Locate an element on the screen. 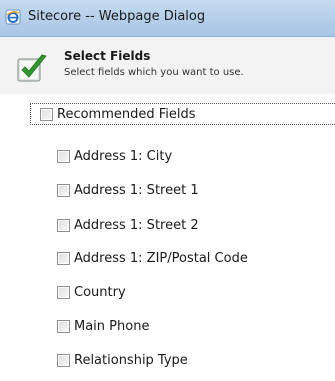 This screenshot has height=381, width=335. window-title: Sitecore -- Webpage Dialog is located at coordinates (117, 16).